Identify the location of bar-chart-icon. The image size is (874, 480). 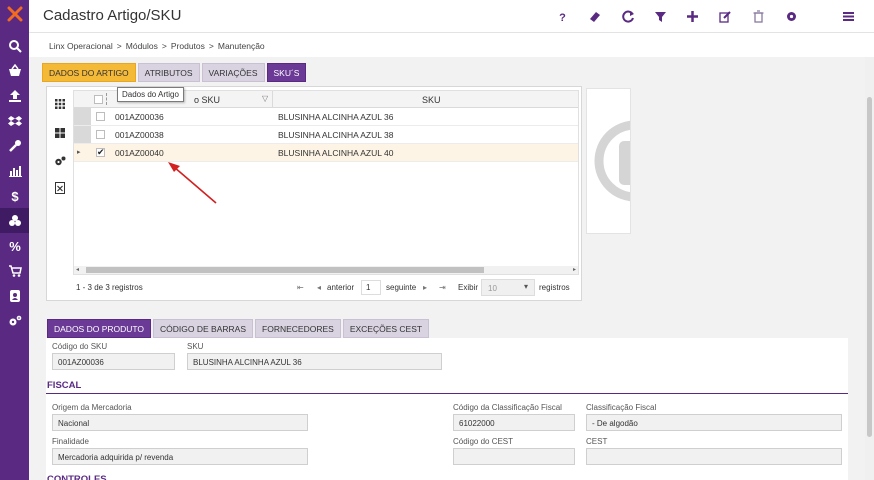
(14, 170).